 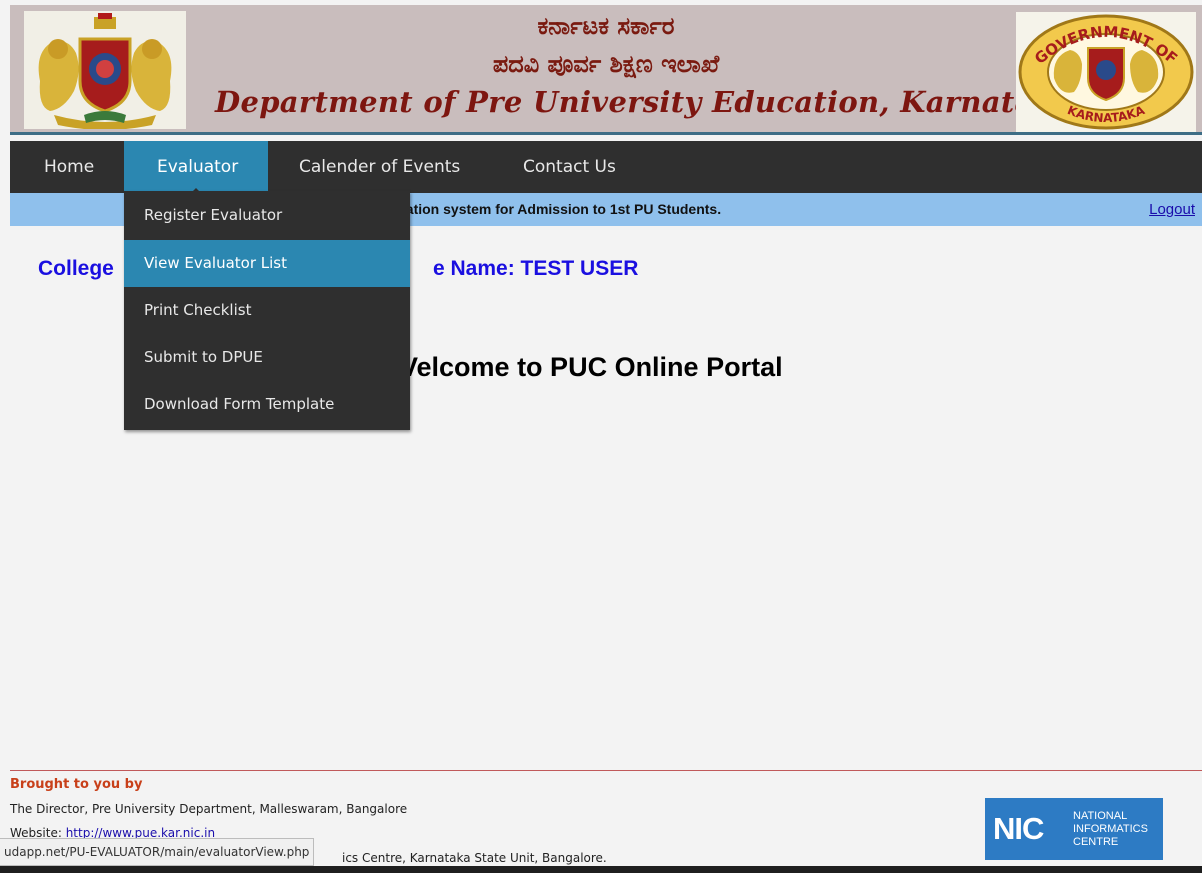 What do you see at coordinates (267, 404) in the screenshot?
I see `menu-item-download-form-template: Download Form Template` at bounding box center [267, 404].